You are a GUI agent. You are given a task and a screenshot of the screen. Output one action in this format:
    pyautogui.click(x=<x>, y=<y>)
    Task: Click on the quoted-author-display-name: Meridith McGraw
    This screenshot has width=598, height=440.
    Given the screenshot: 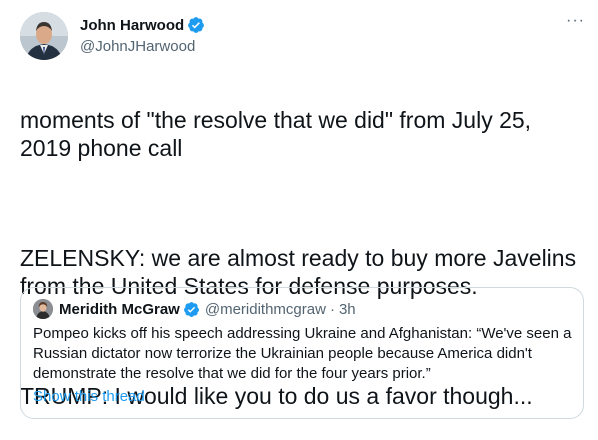 What is the action you would take?
    pyautogui.click(x=119, y=309)
    